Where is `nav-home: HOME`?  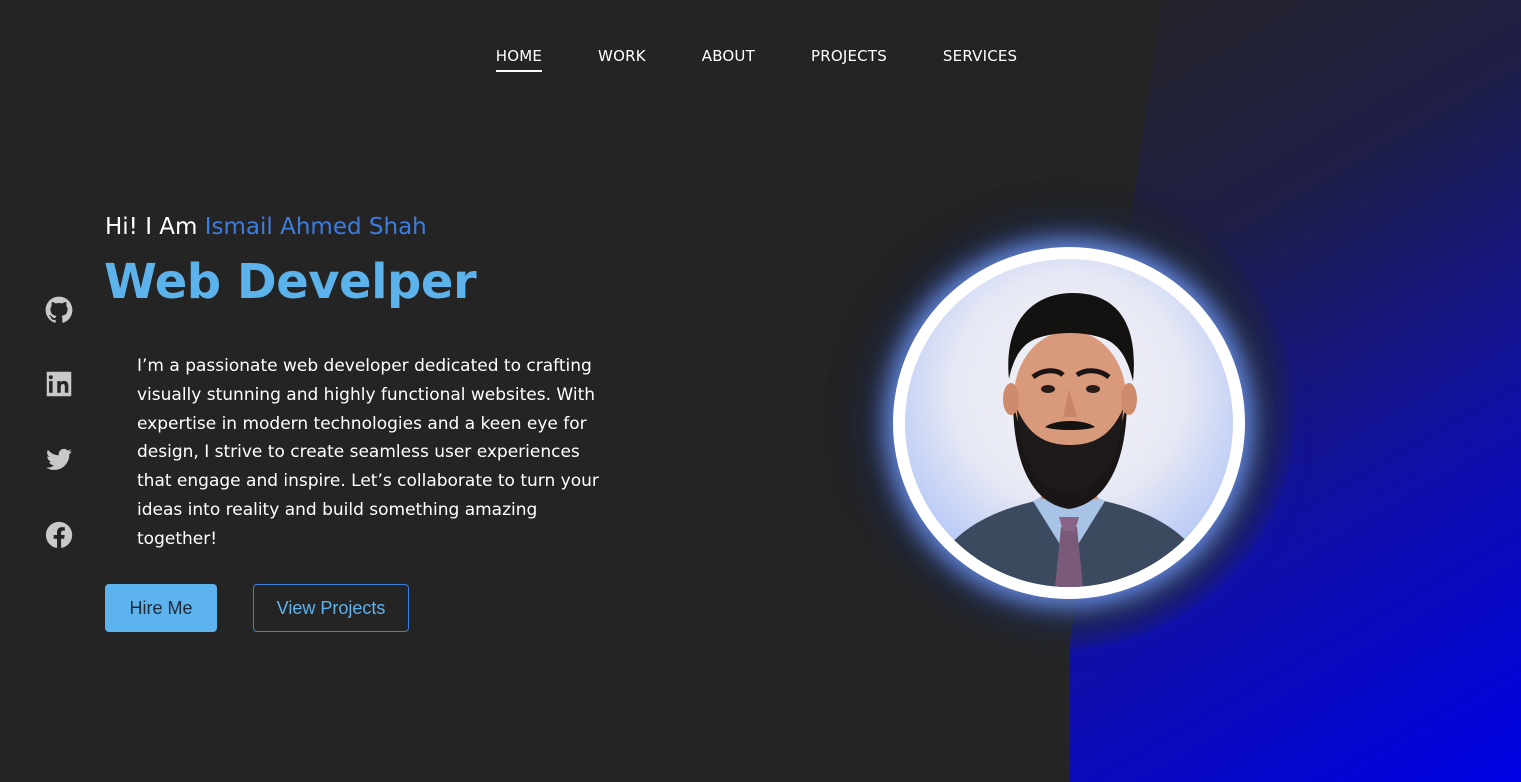
nav-home: HOME is located at coordinates (519, 59).